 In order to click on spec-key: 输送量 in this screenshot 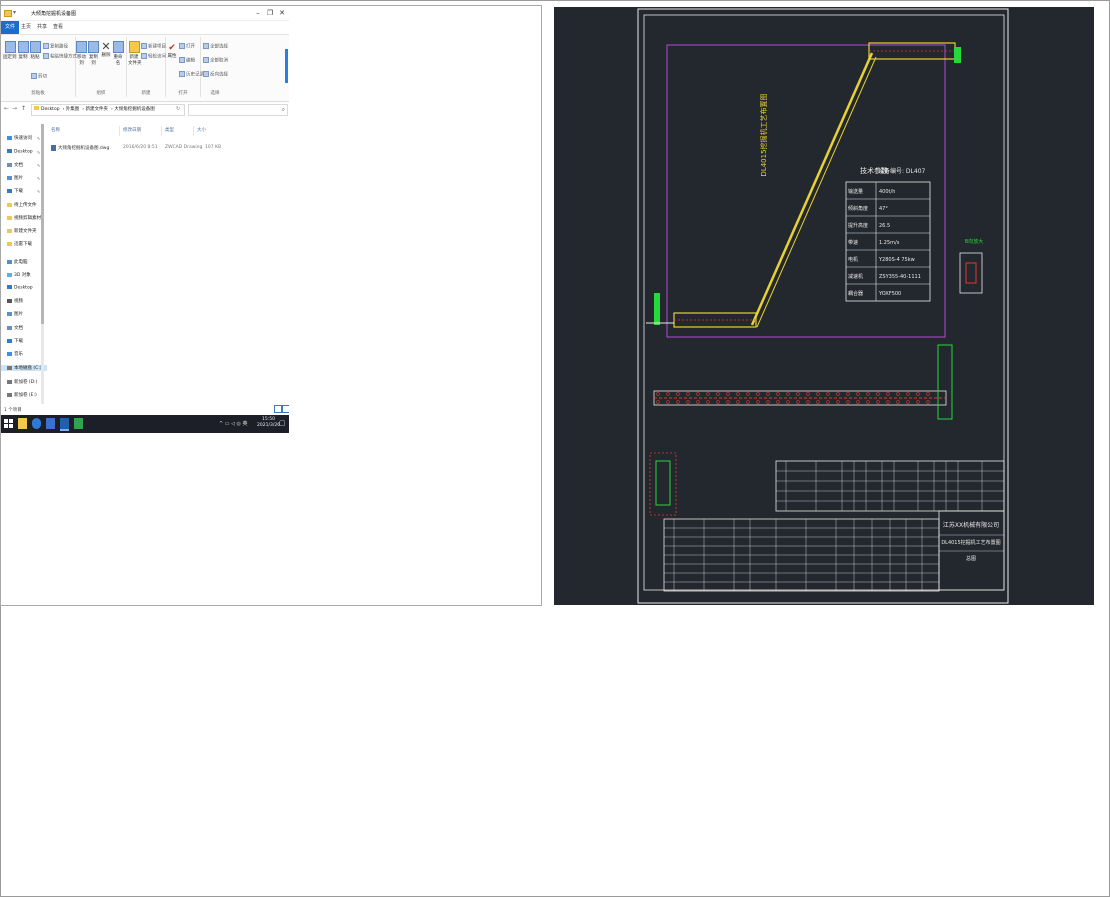, I will do `click(855, 191)`.